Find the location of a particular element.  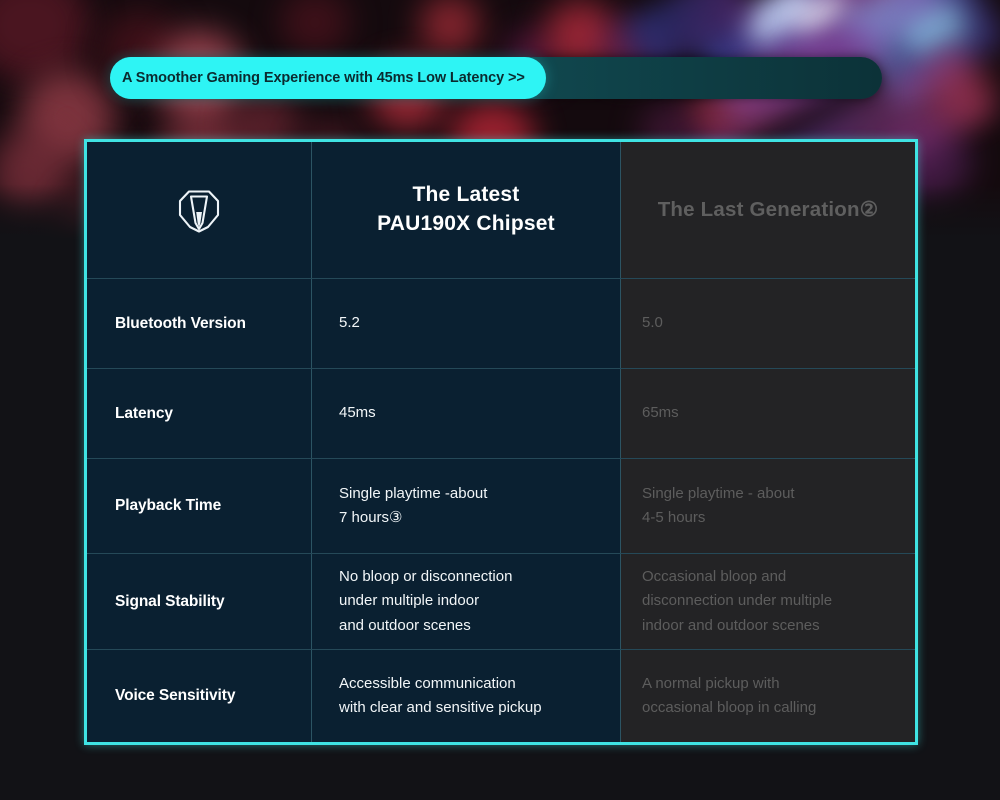

row-new-line: No bloop or disconnection is located at coordinates (426, 577).